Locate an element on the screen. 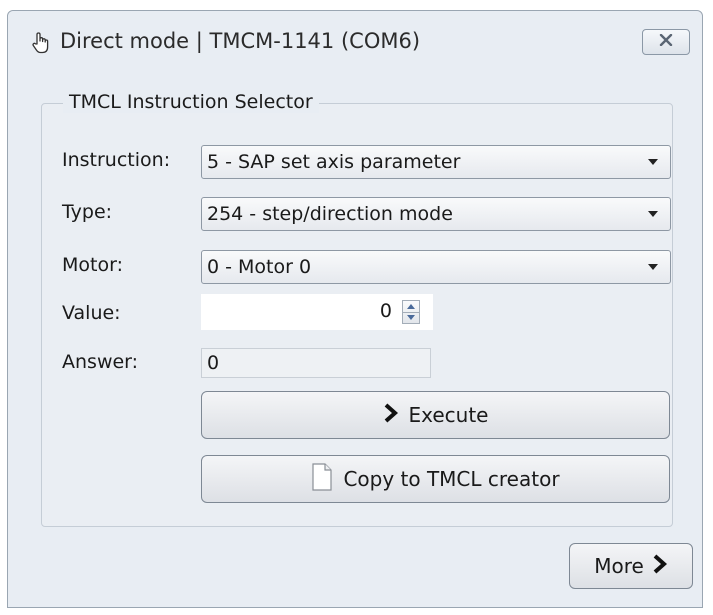 The image size is (713, 615). hand-cursor-icon is located at coordinates (41, 43).